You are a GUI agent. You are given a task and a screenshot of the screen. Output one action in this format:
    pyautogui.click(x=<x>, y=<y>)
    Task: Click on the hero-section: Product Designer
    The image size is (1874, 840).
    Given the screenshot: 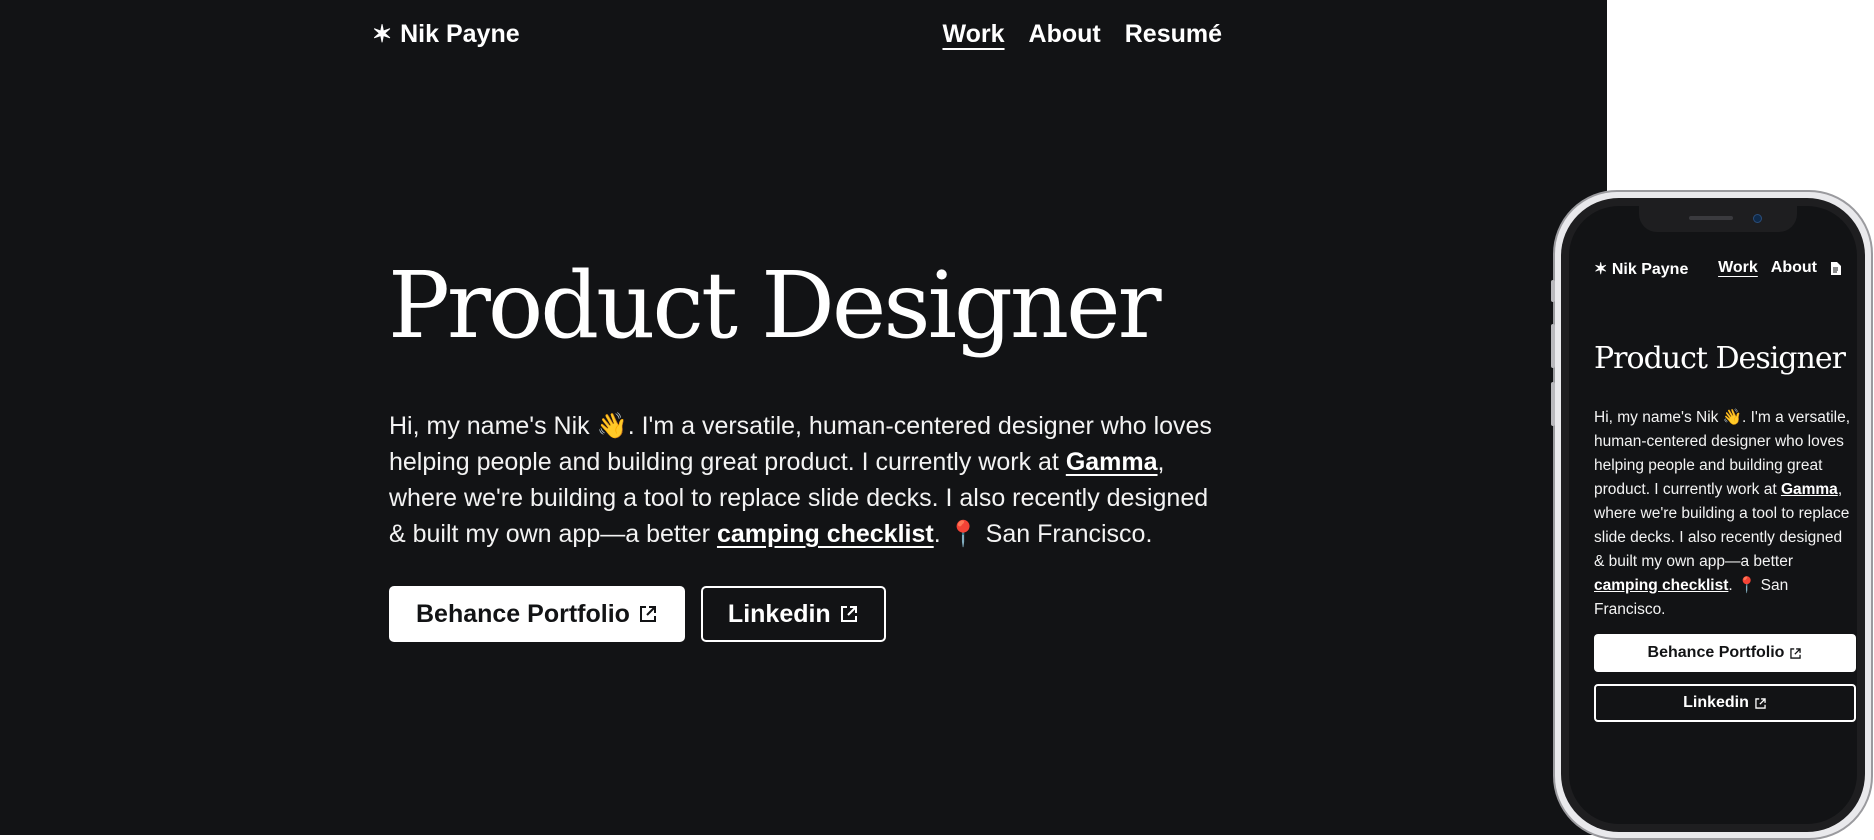 What is the action you would take?
    pyautogui.click(x=813, y=305)
    